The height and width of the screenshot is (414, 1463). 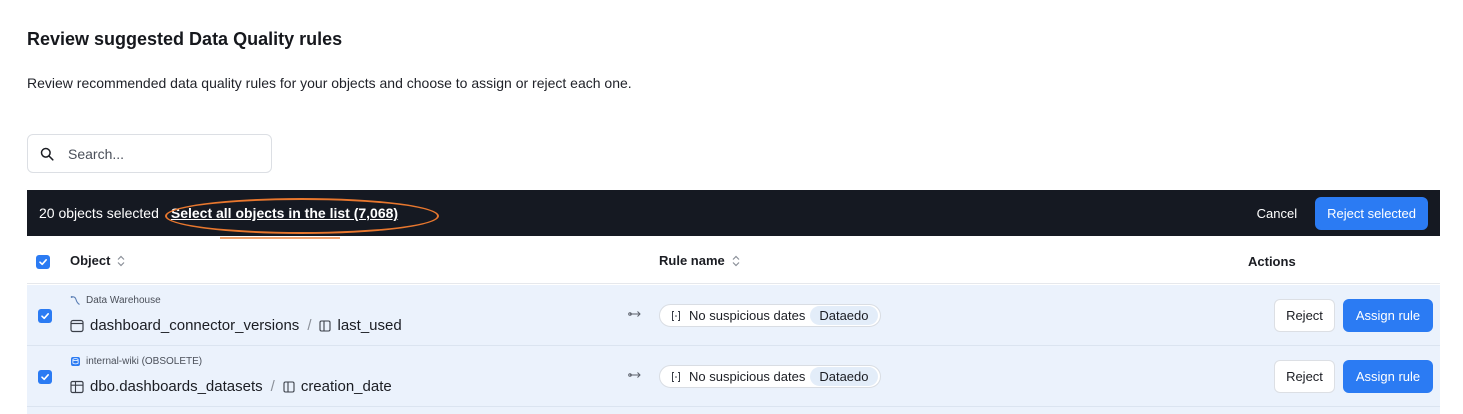 I want to click on table-window-icon, so click(x=77, y=325).